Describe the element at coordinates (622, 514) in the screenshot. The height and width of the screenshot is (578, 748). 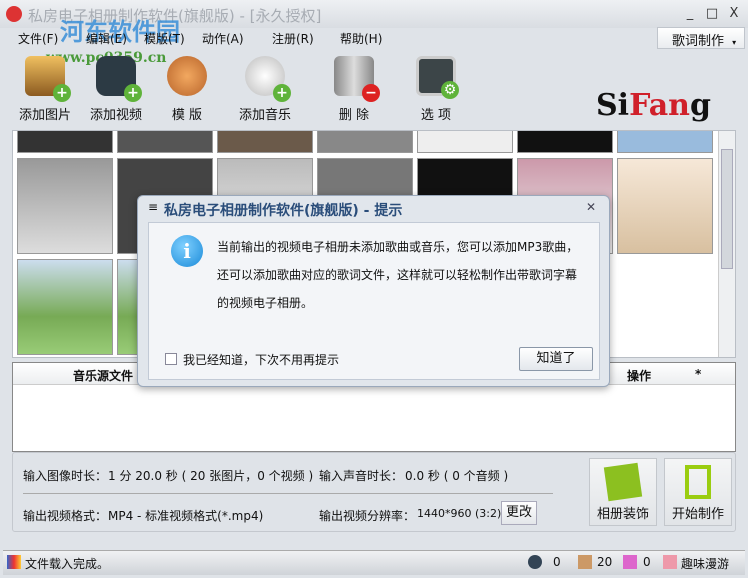
I see `decorate-label: 相册装饰` at that location.